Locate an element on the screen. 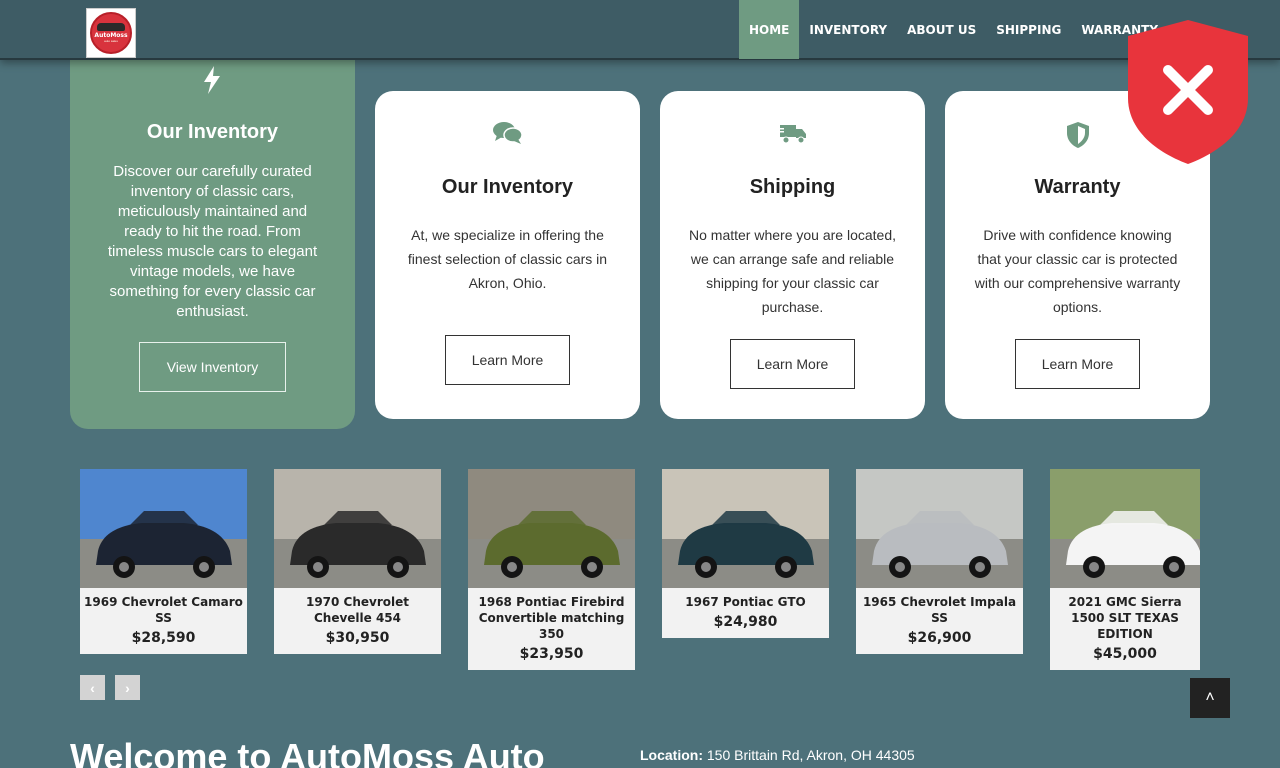 This screenshot has height=768, width=1280. car-listing-card: 1965 Chevrolet Impala SS $26,900 is located at coordinates (939, 561).